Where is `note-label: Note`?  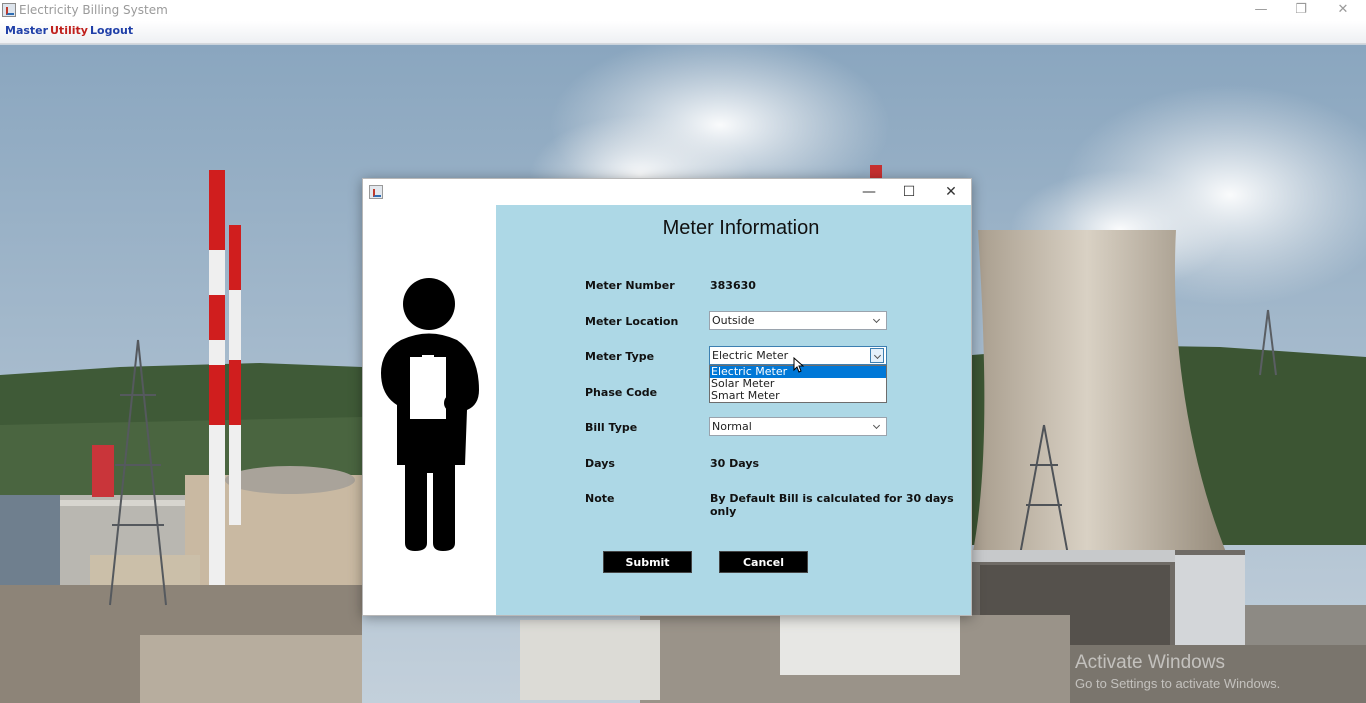
note-label: Note is located at coordinates (600, 498).